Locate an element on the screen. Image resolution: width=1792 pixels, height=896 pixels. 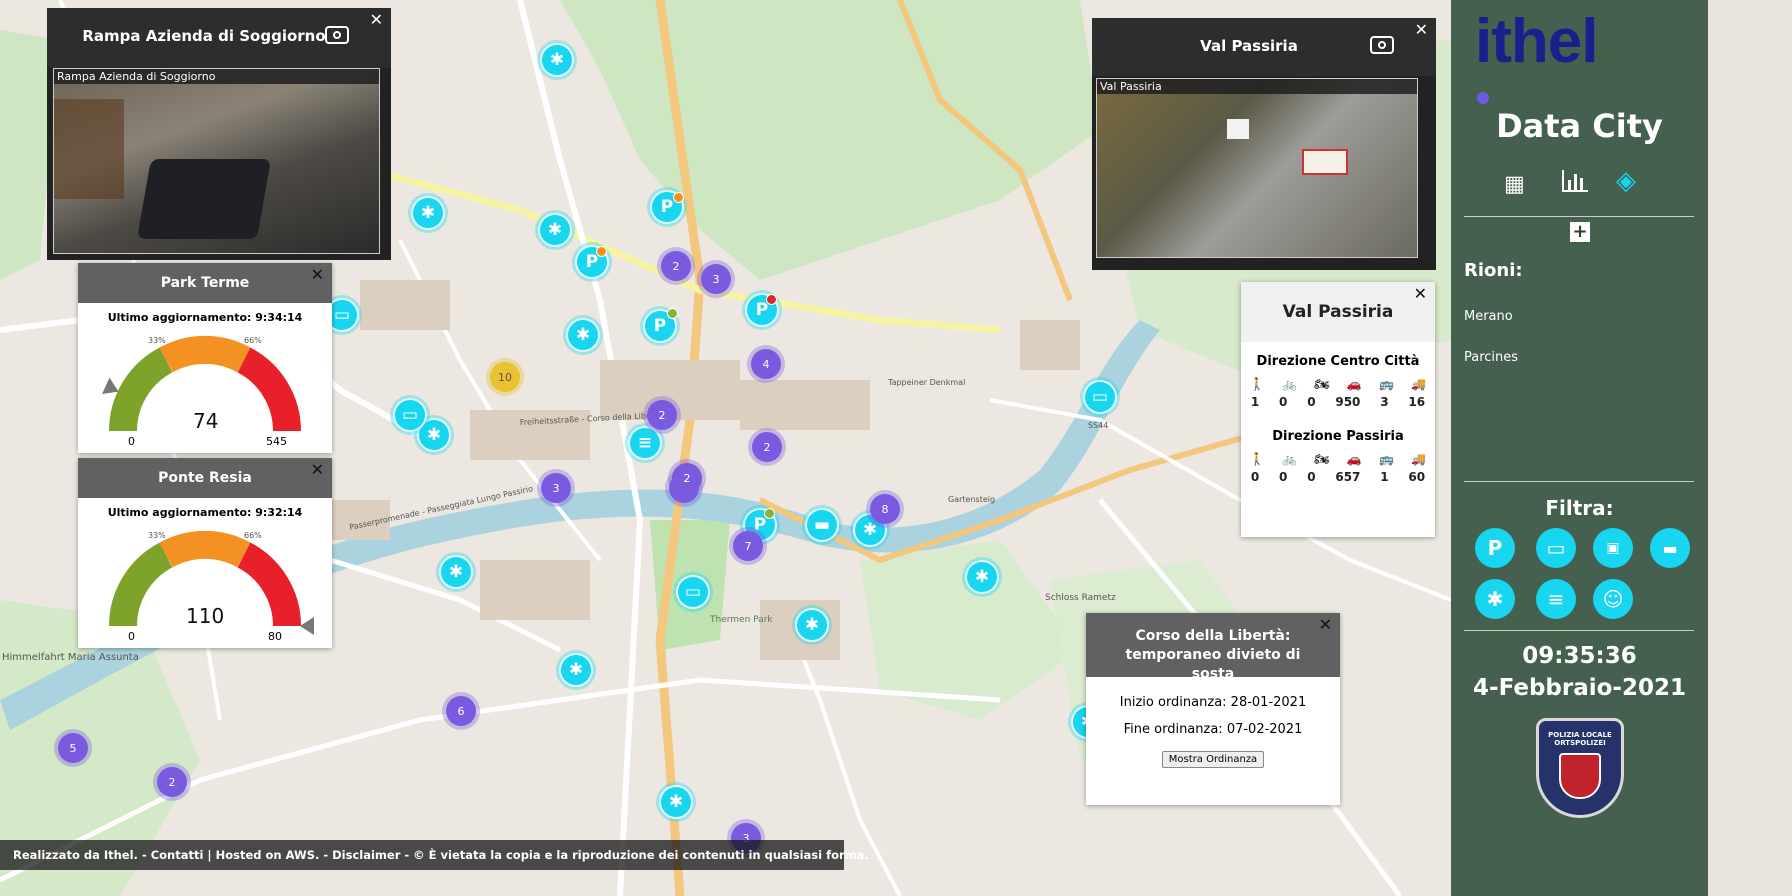
camera-image: Rampa Azienda di Soggiorno is located at coordinates (216, 161).